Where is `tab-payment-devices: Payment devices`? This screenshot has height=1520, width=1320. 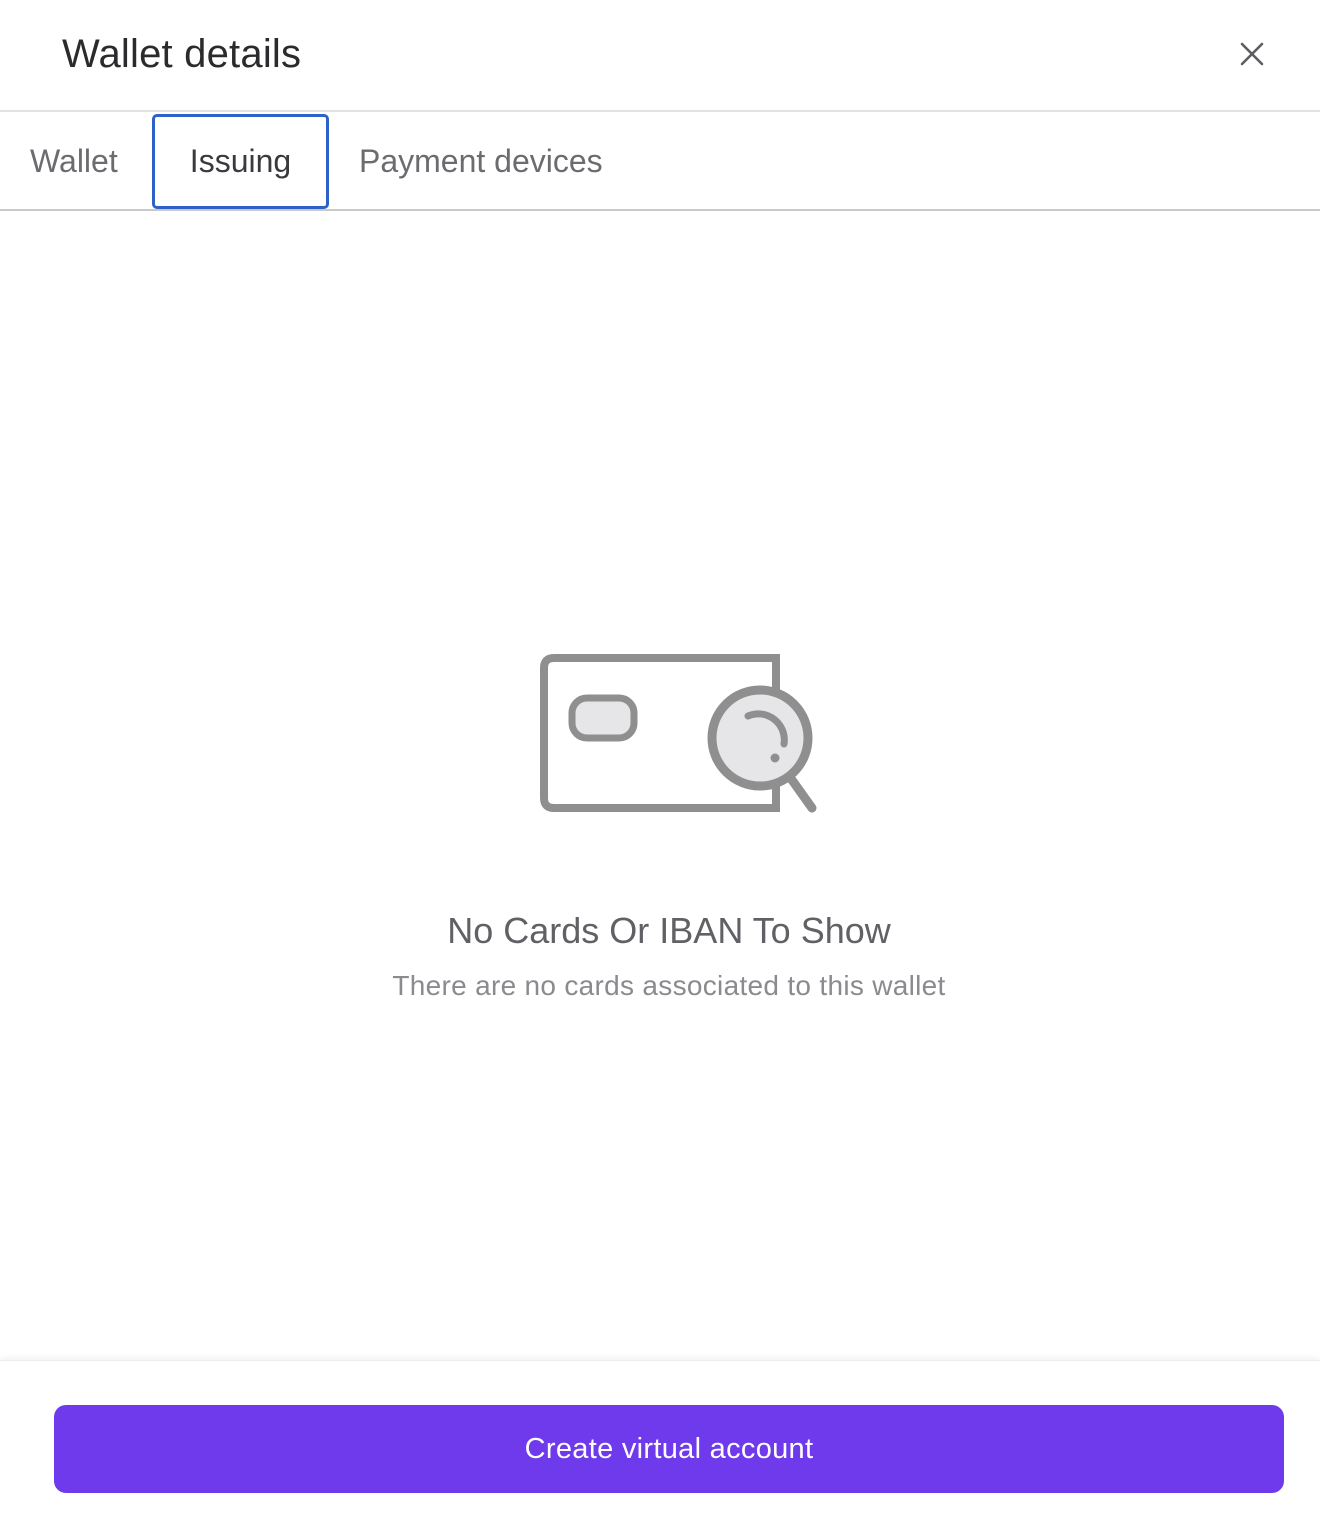 tab-payment-devices: Payment devices is located at coordinates (481, 161).